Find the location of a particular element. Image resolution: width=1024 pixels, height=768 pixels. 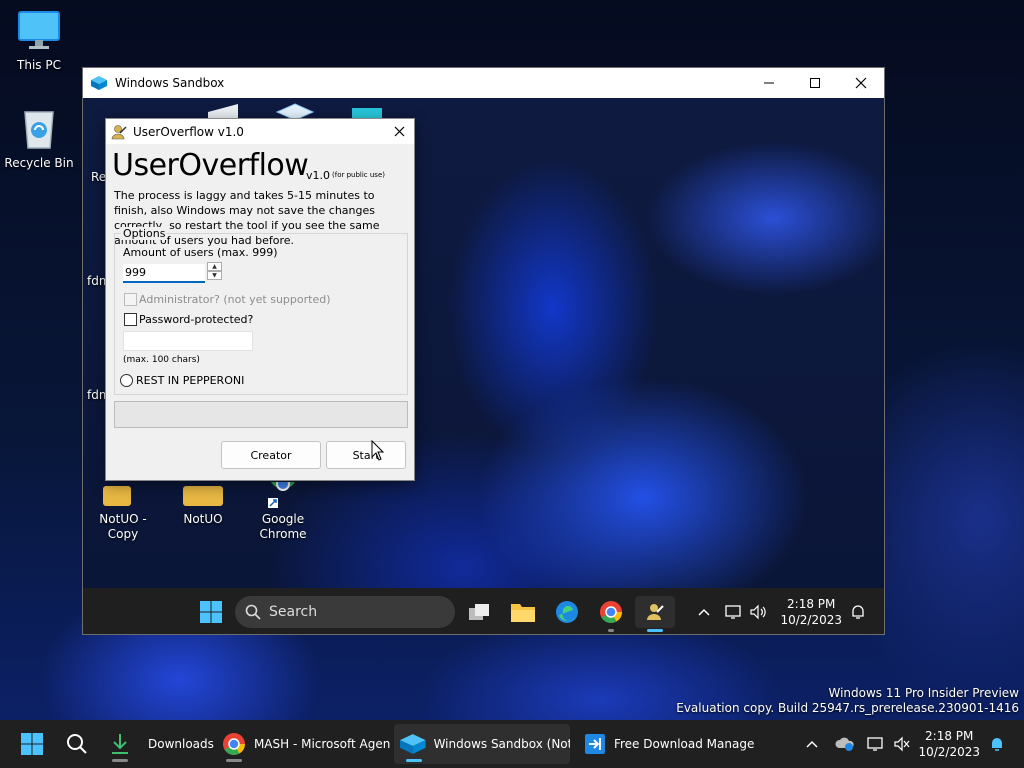

amount-spinner: ▲ ▼ is located at coordinates (214, 271).